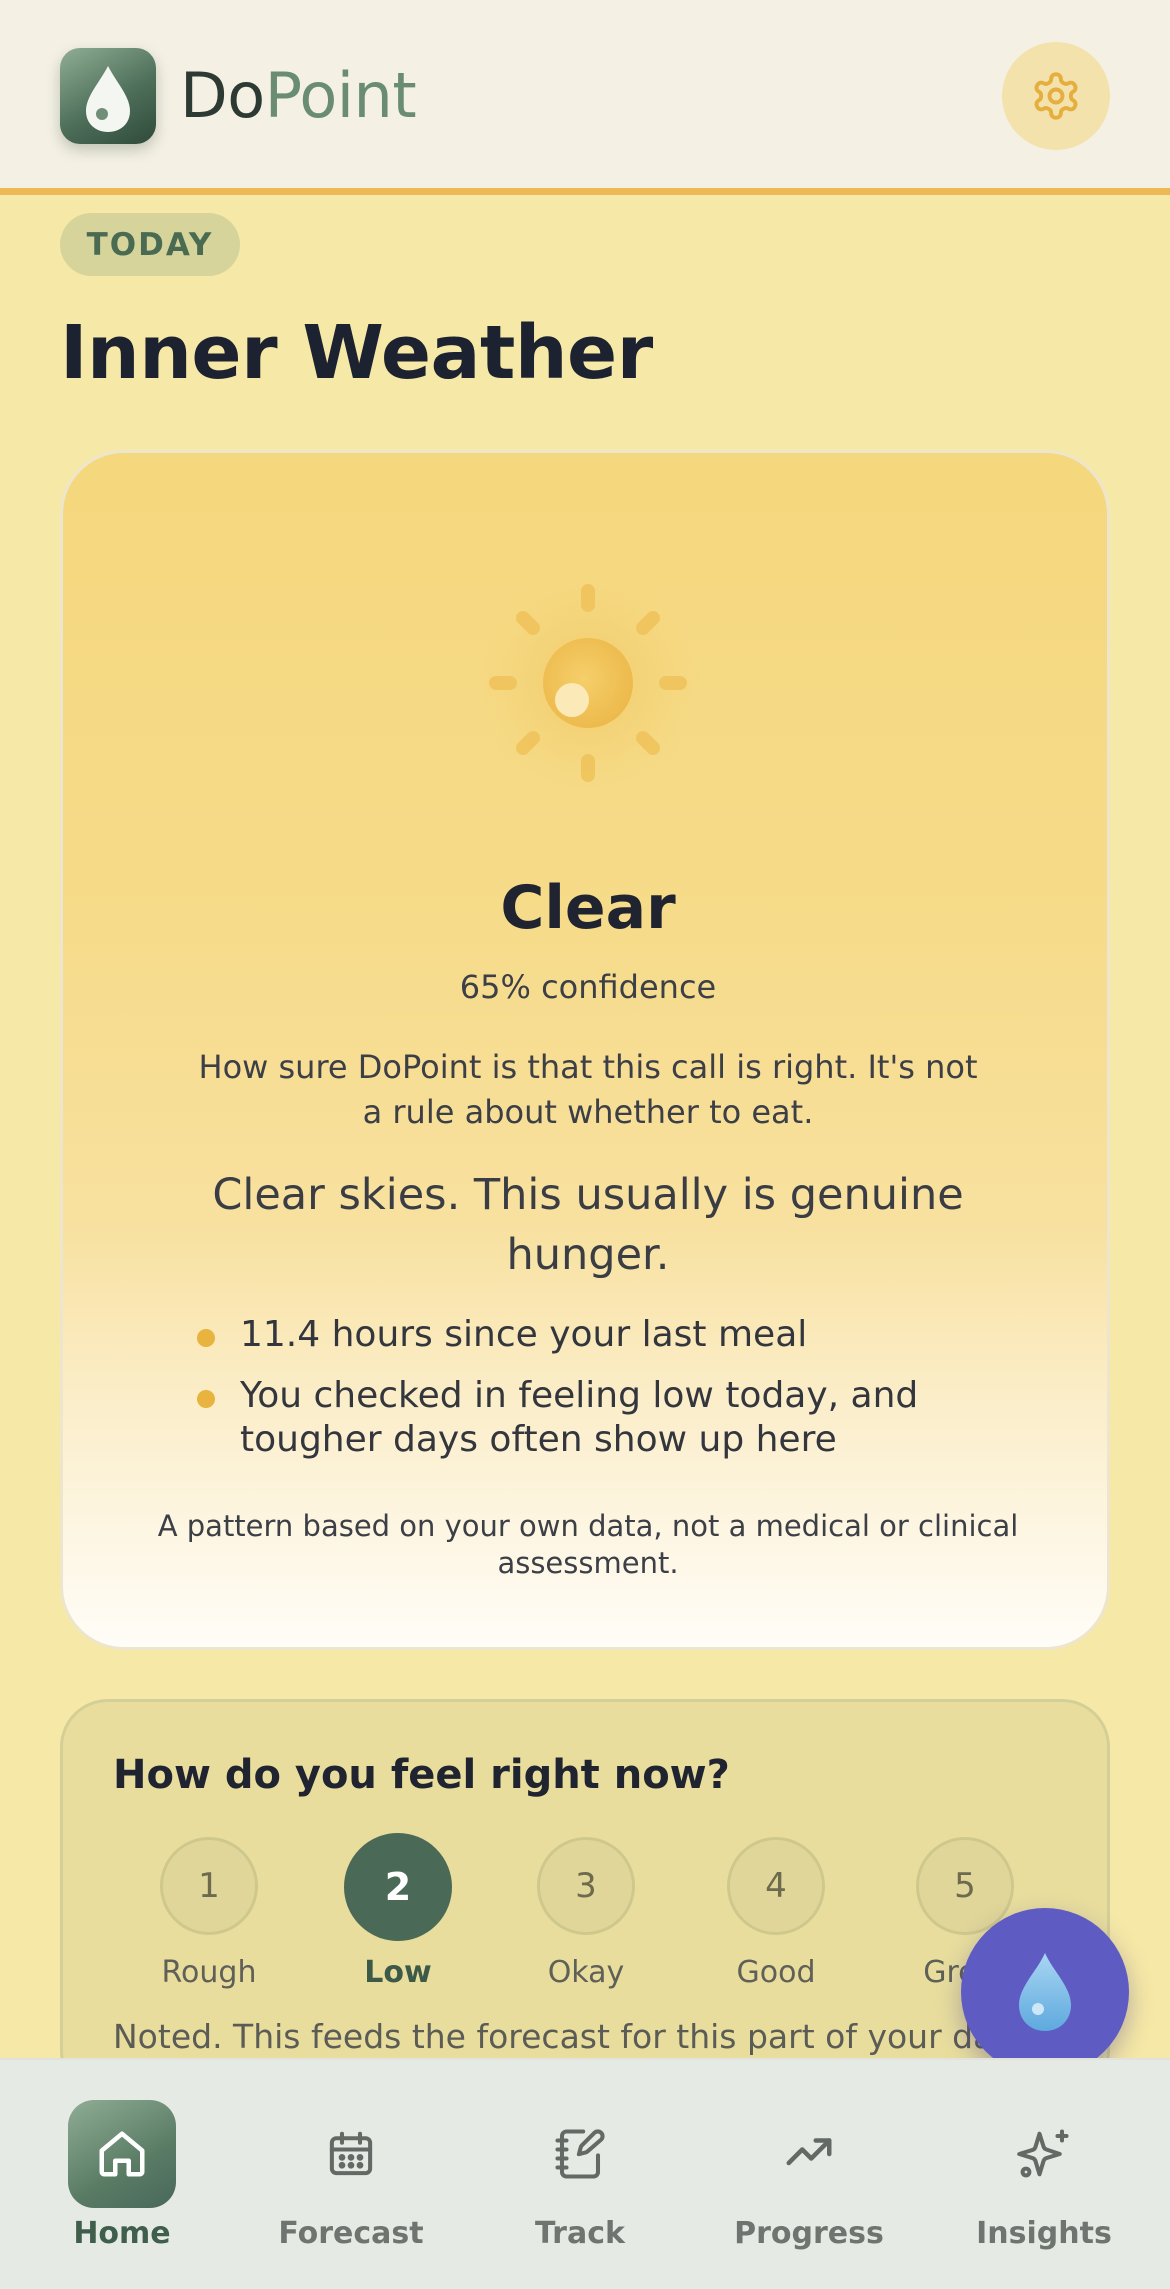 The height and width of the screenshot is (2289, 1170). Describe the element at coordinates (585, 97) in the screenshot. I see `app-header: DoPoint` at that location.